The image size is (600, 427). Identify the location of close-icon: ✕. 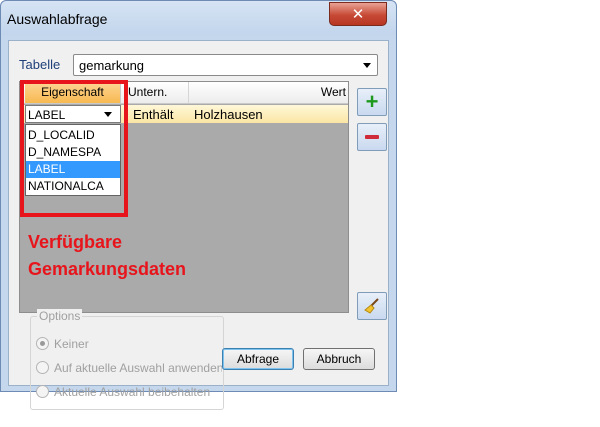
(358, 14).